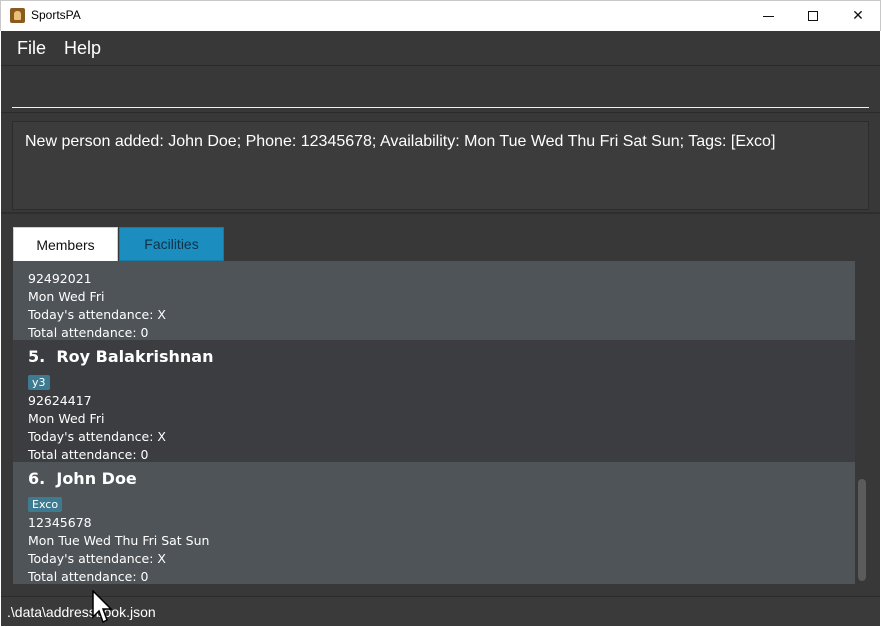 This screenshot has width=881, height=627. Describe the element at coordinates (862, 422) in the screenshot. I see `list-scrollbar` at that location.